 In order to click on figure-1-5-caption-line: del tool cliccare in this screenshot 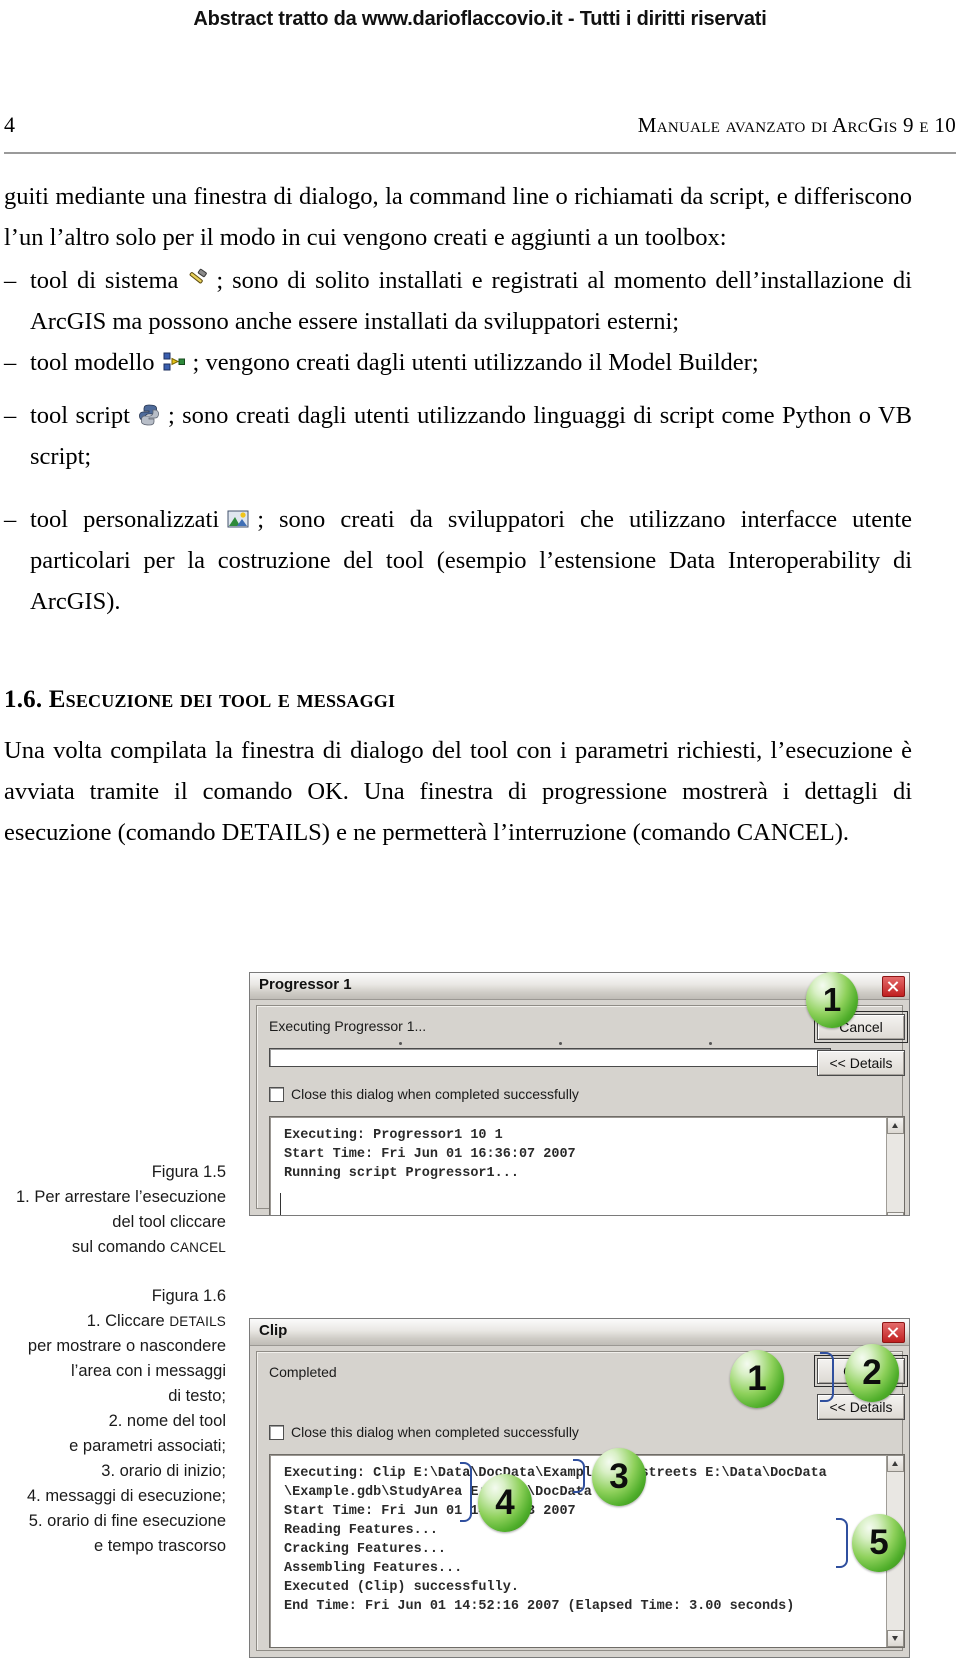, I will do `click(169, 1222)`.